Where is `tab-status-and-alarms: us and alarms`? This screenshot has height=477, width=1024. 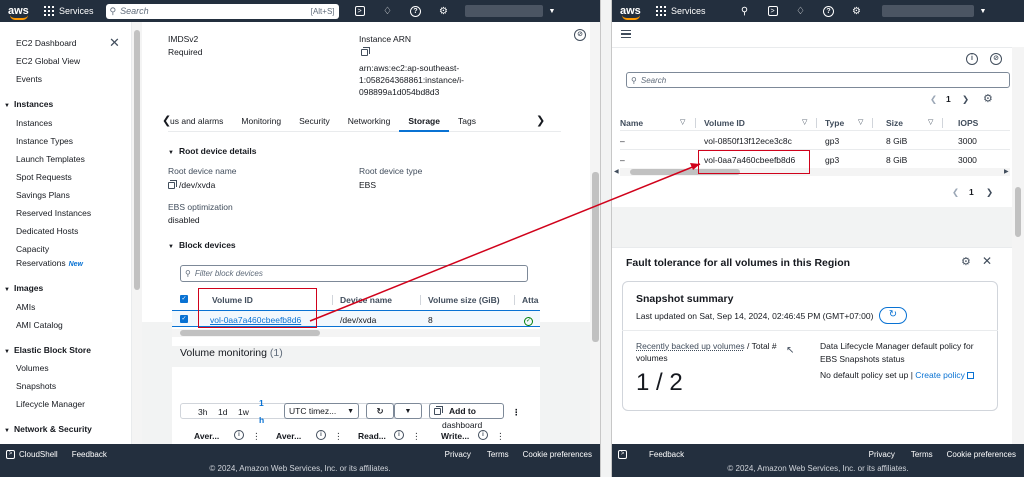
tab-status-and-alarms: us and alarms is located at coordinates (200, 121).